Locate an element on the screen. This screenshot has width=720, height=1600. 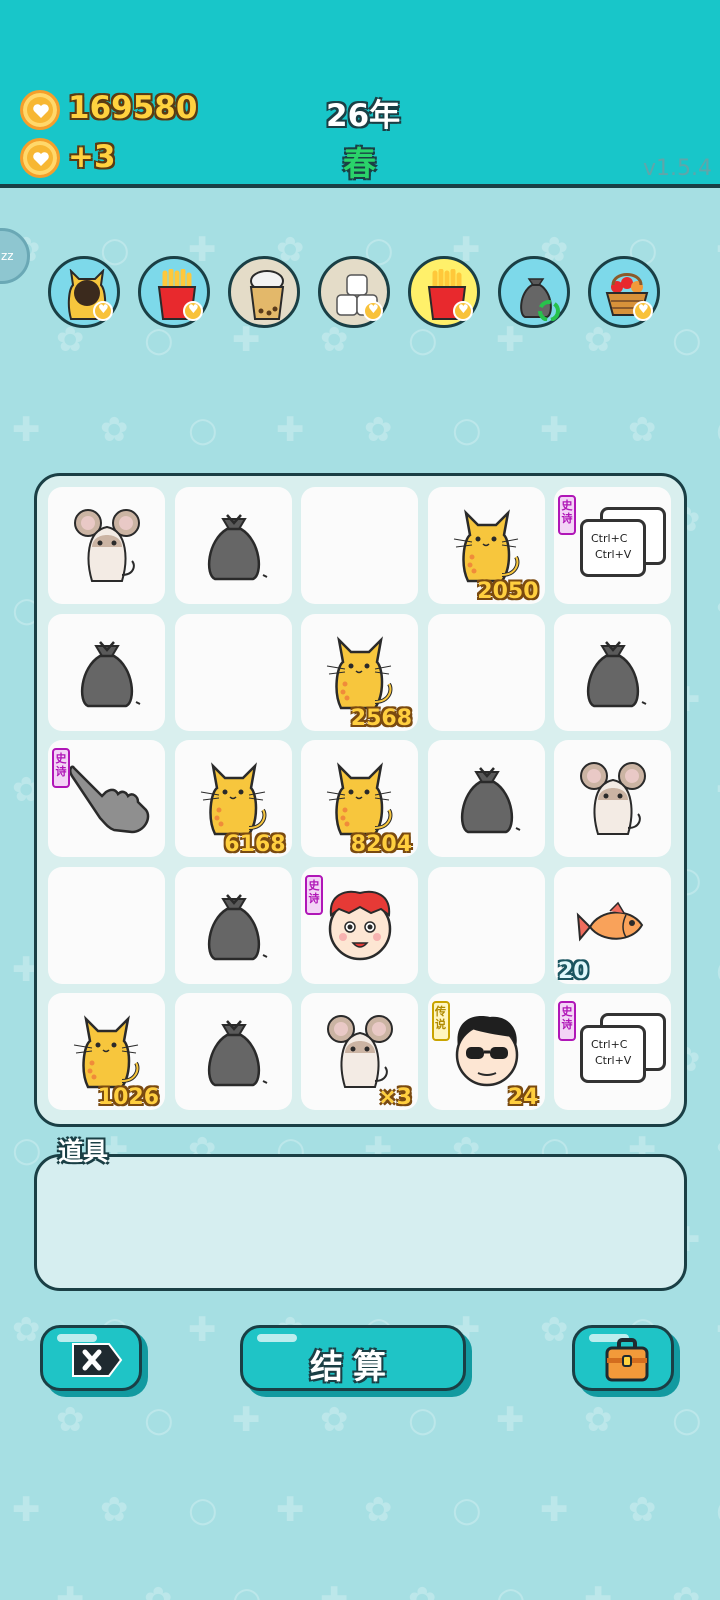
coin-total: 169580 is located at coordinates (133, 108).